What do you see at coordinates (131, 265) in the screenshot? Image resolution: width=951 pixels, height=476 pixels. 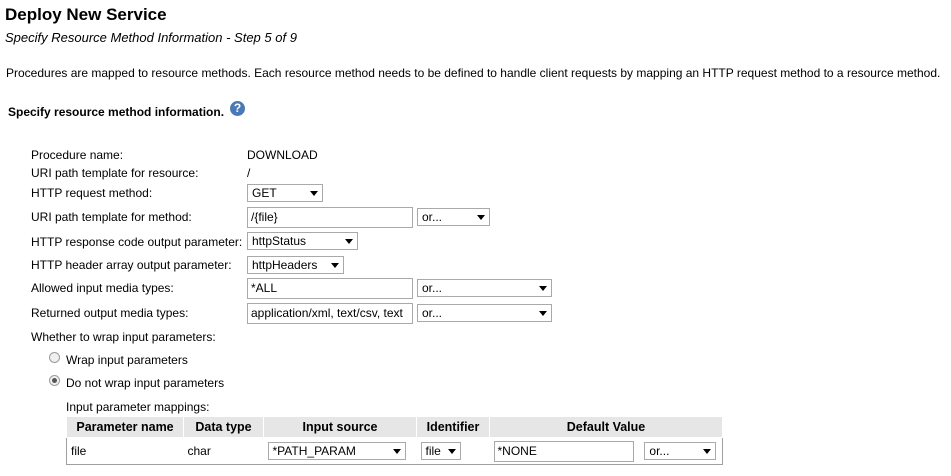 I see `header-array-label: HTTP header array output parameter:` at bounding box center [131, 265].